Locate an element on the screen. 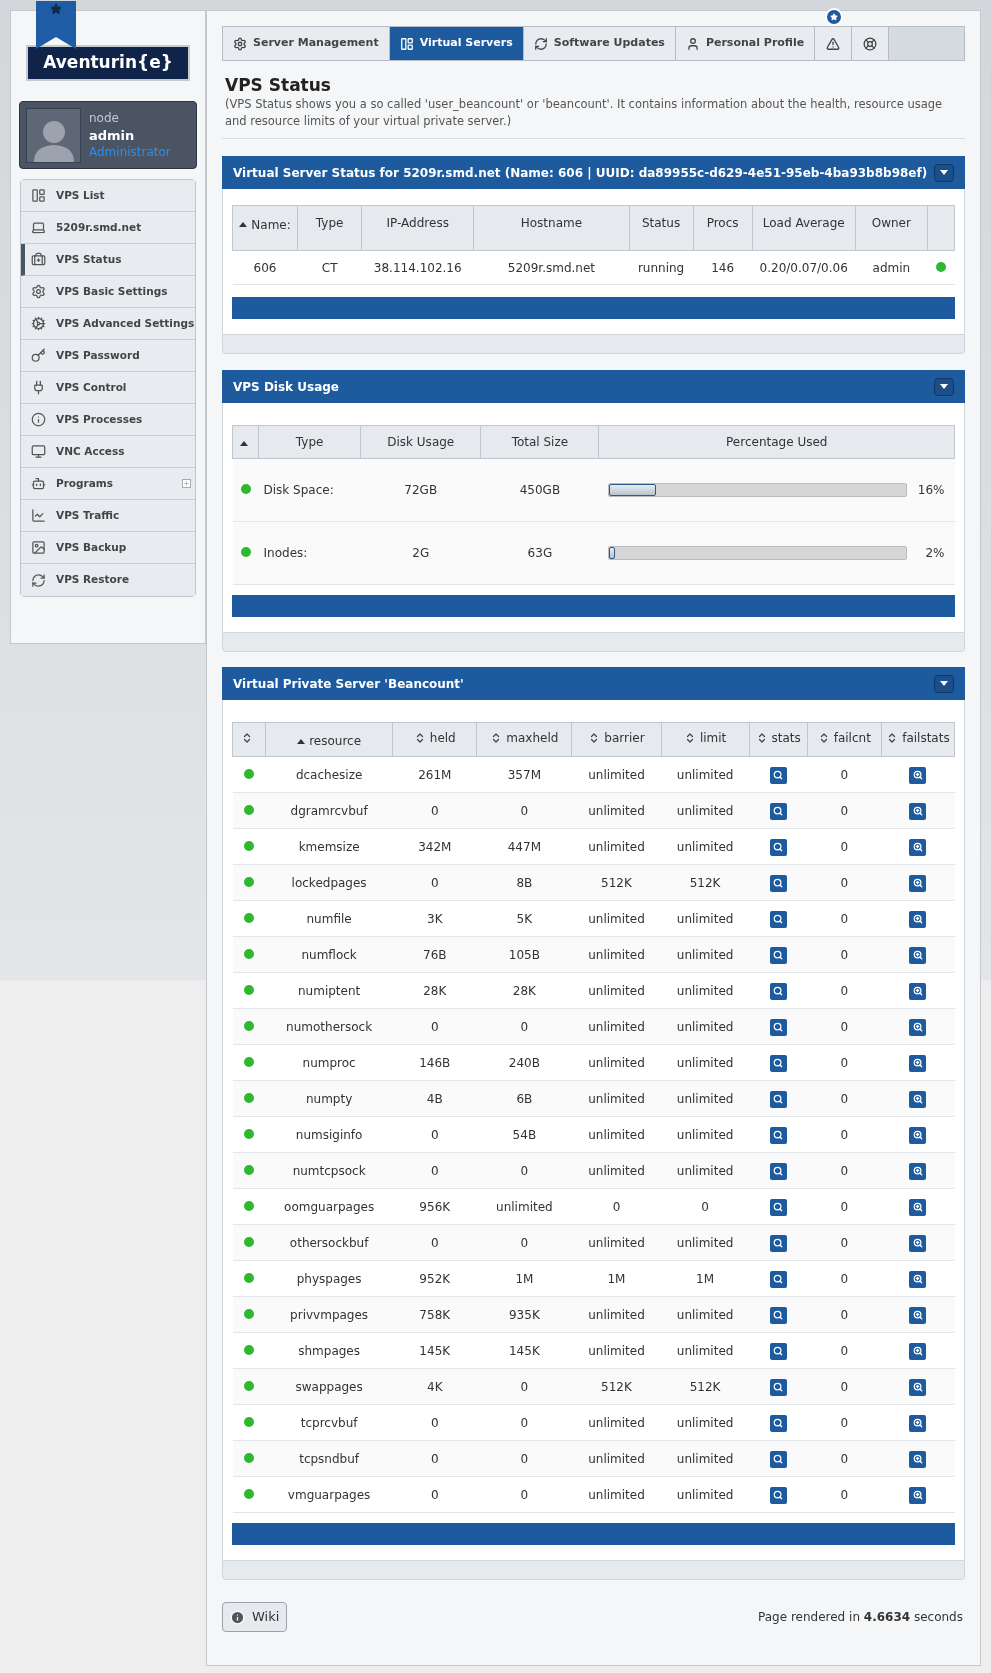  node-label: node is located at coordinates (104, 118).